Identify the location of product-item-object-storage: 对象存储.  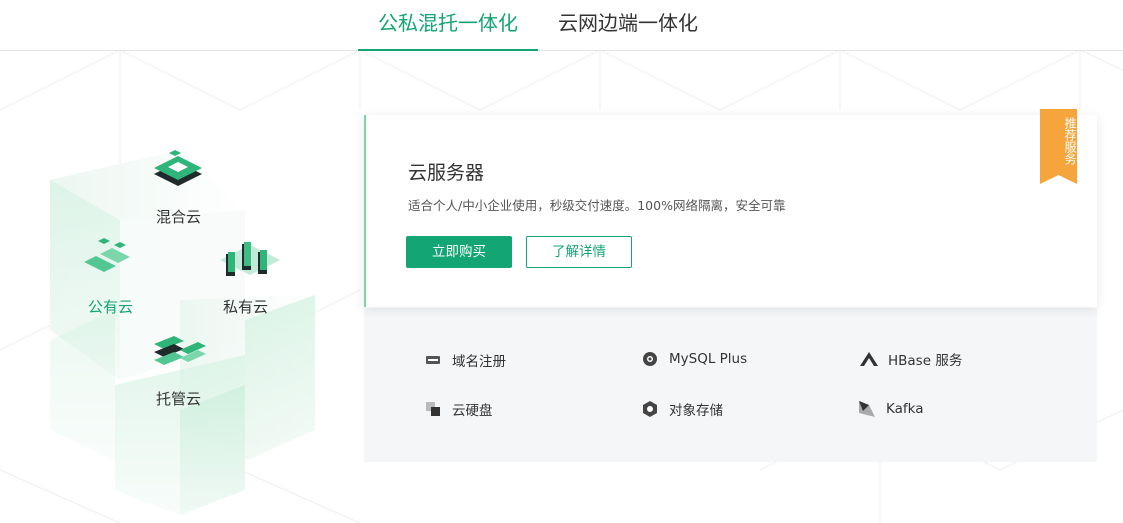
(682, 409).